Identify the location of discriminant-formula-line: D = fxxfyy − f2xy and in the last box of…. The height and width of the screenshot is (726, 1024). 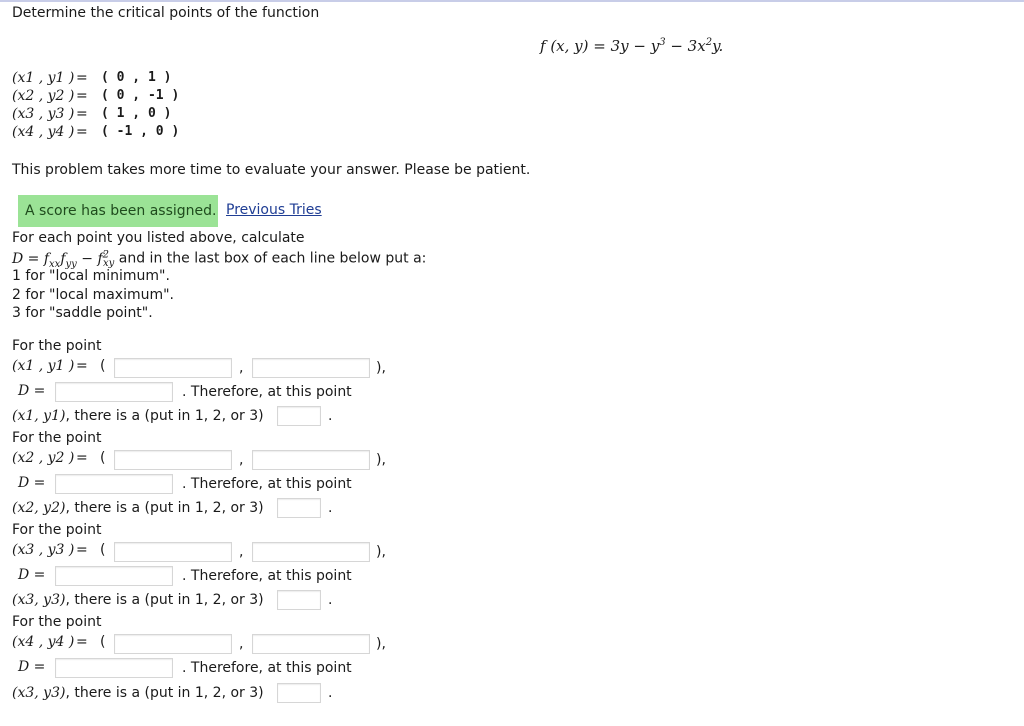
(219, 259).